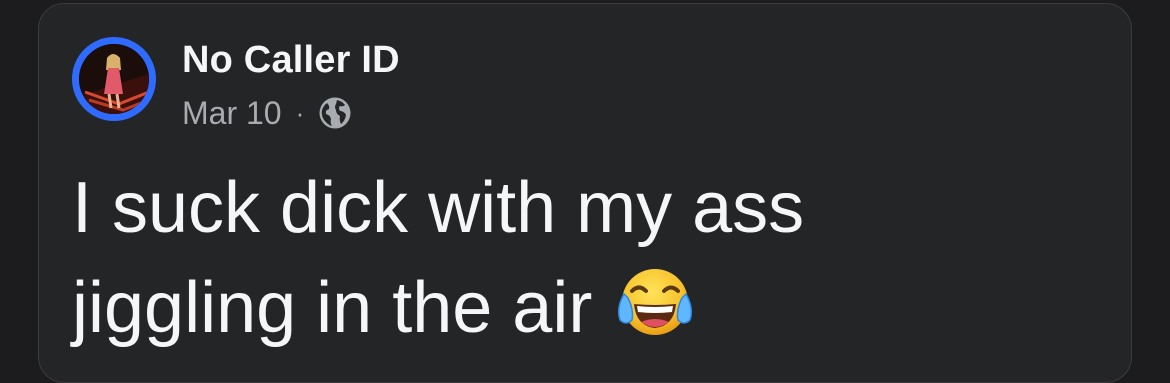  Describe the element at coordinates (232, 113) in the screenshot. I see `post-date: Mar 10` at that location.